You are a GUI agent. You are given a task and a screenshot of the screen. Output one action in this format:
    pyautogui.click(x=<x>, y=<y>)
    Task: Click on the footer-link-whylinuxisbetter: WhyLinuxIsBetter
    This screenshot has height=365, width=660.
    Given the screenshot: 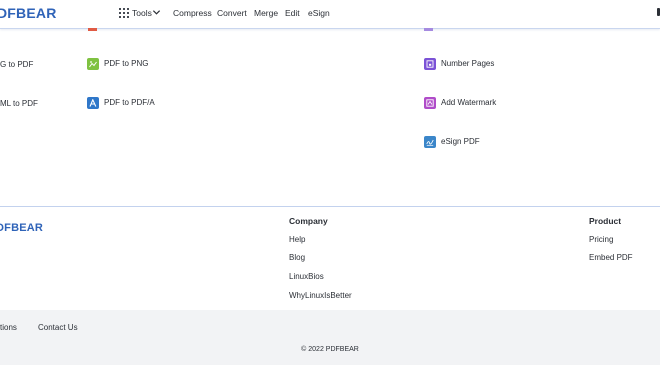 What is the action you would take?
    pyautogui.click(x=320, y=295)
    